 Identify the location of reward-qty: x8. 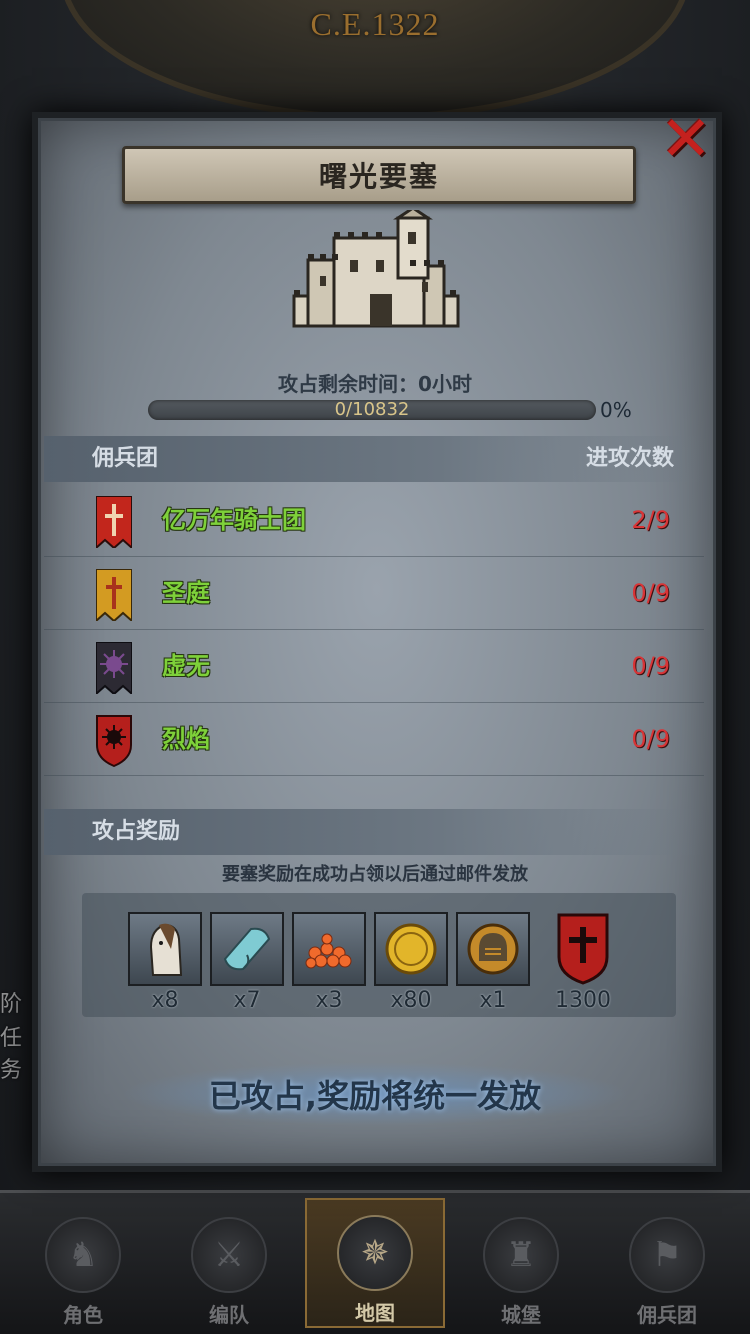
(165, 1000).